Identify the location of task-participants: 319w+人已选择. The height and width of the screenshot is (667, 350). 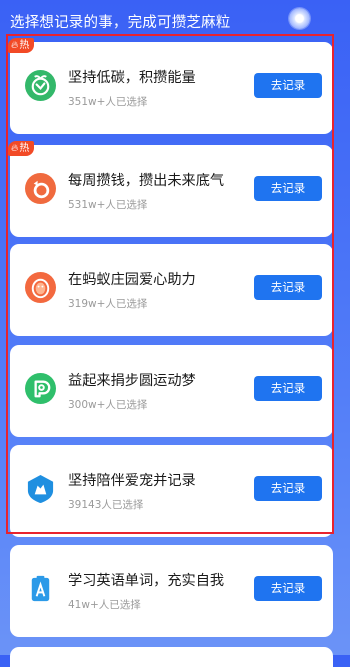
(108, 304).